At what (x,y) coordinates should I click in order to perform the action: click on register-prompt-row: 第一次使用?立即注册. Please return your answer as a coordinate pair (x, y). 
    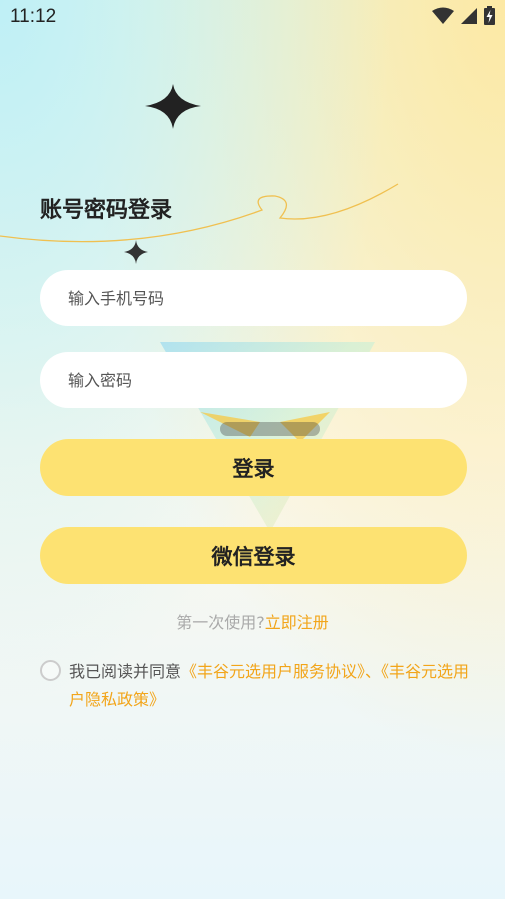
    Looking at the image, I should click on (252, 621).